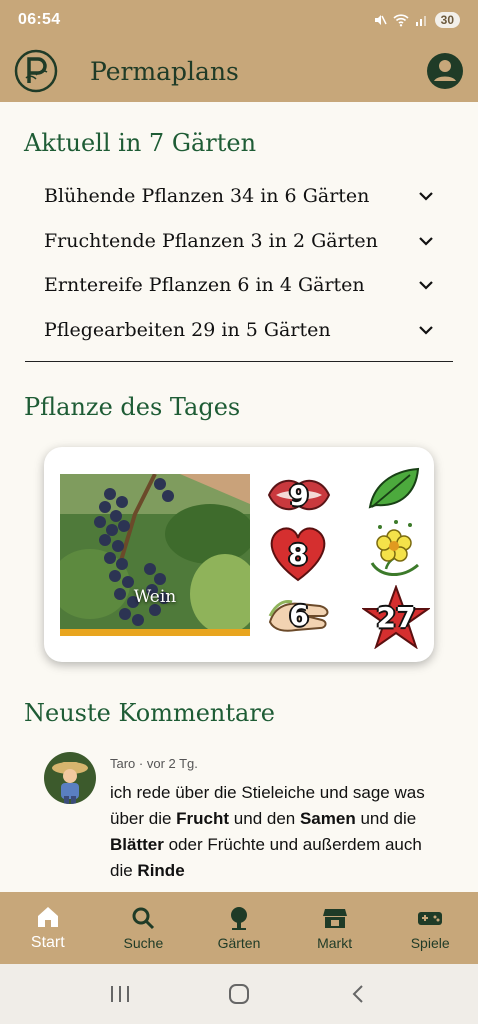 The height and width of the screenshot is (1024, 478). What do you see at coordinates (430, 943) in the screenshot?
I see `nav-label: Spiele` at bounding box center [430, 943].